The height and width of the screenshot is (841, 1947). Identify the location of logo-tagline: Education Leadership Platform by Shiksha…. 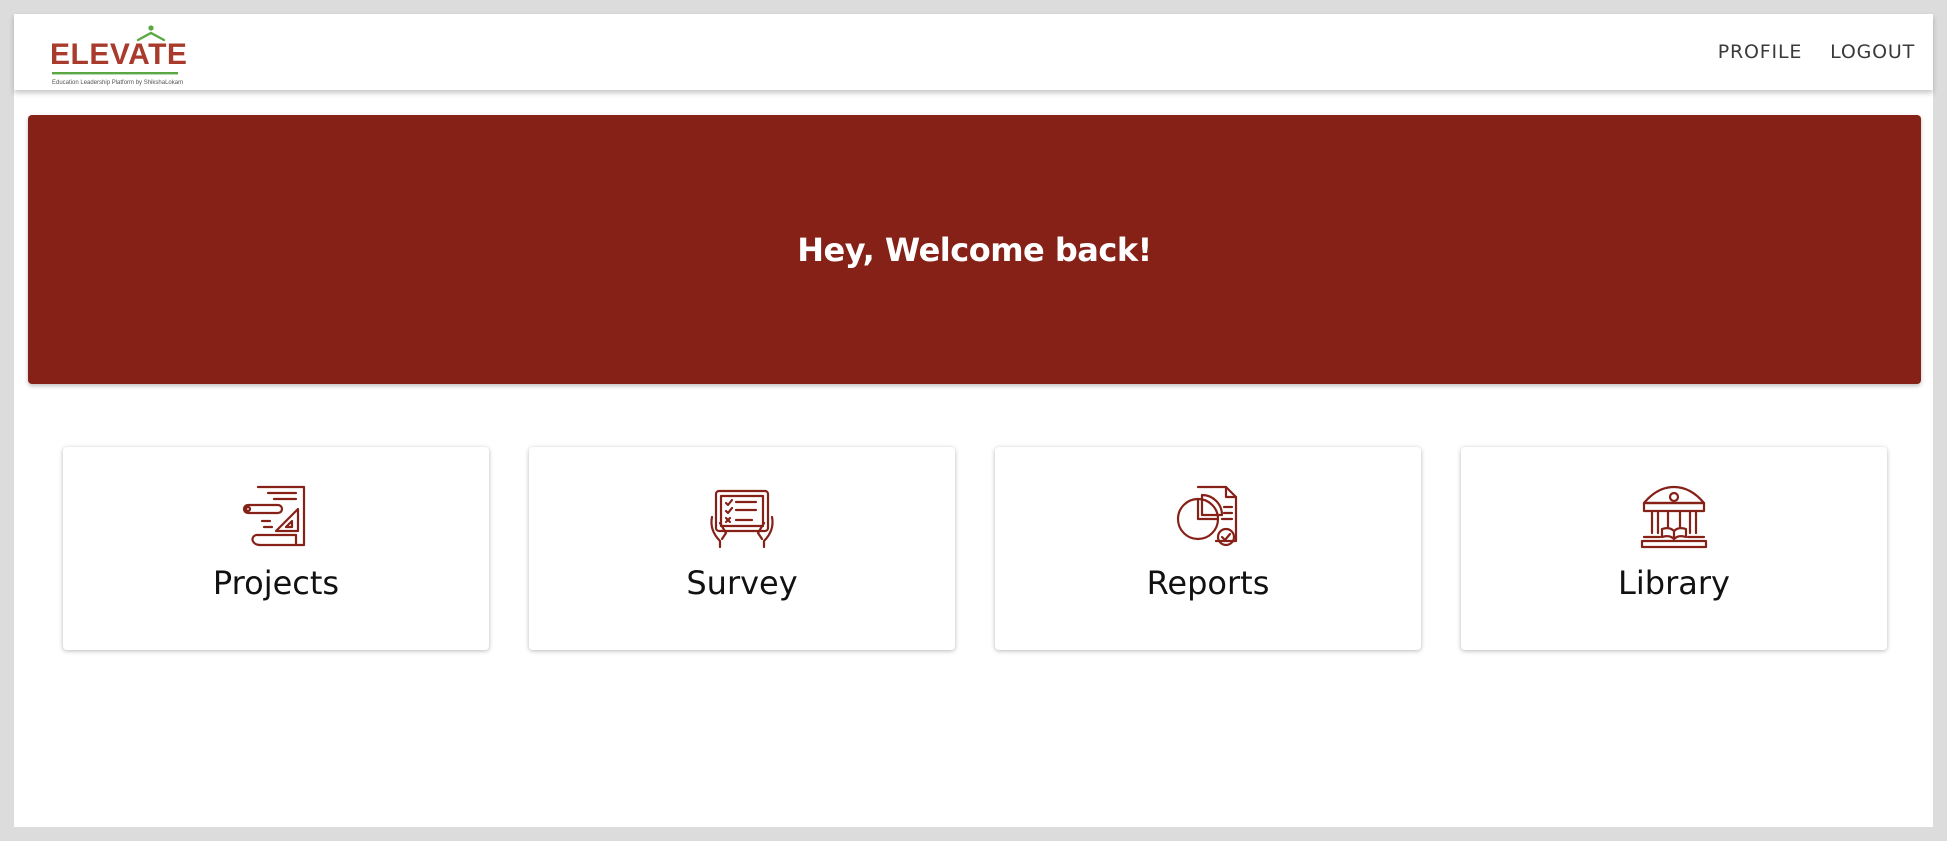
(118, 83).